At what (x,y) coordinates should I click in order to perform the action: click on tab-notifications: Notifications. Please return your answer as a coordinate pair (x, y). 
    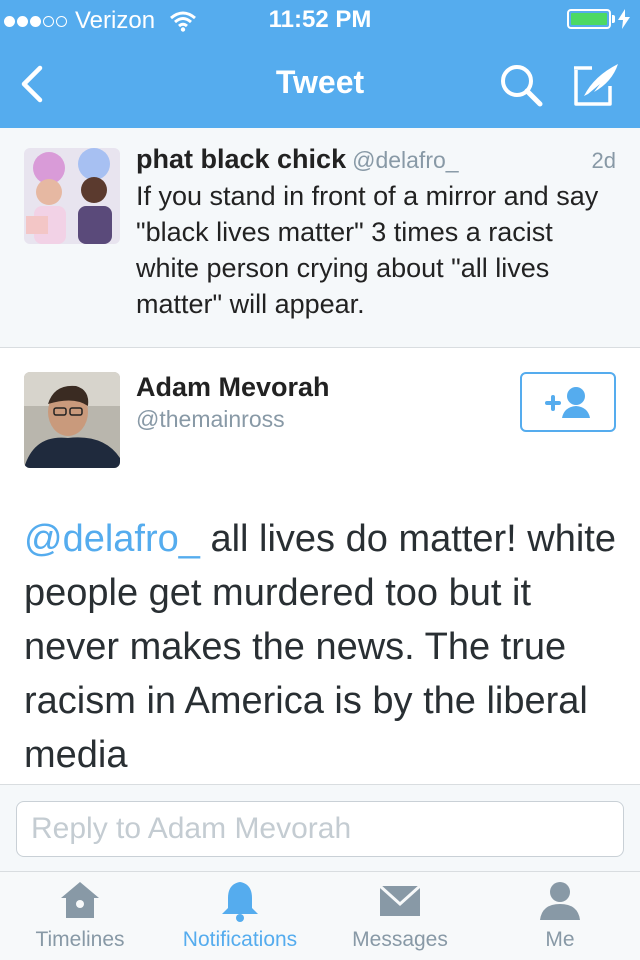
    Looking at the image, I should click on (240, 916).